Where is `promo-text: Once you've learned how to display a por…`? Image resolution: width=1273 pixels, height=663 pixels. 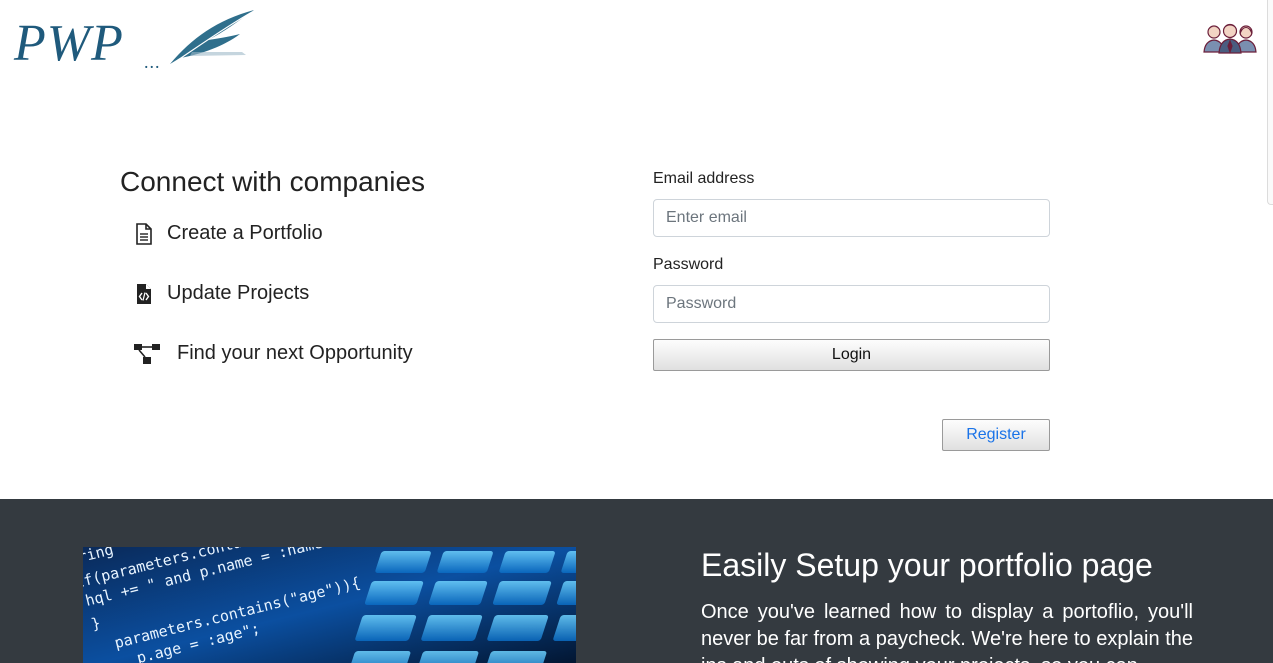 promo-text: Once you've learned how to display a por… is located at coordinates (947, 632).